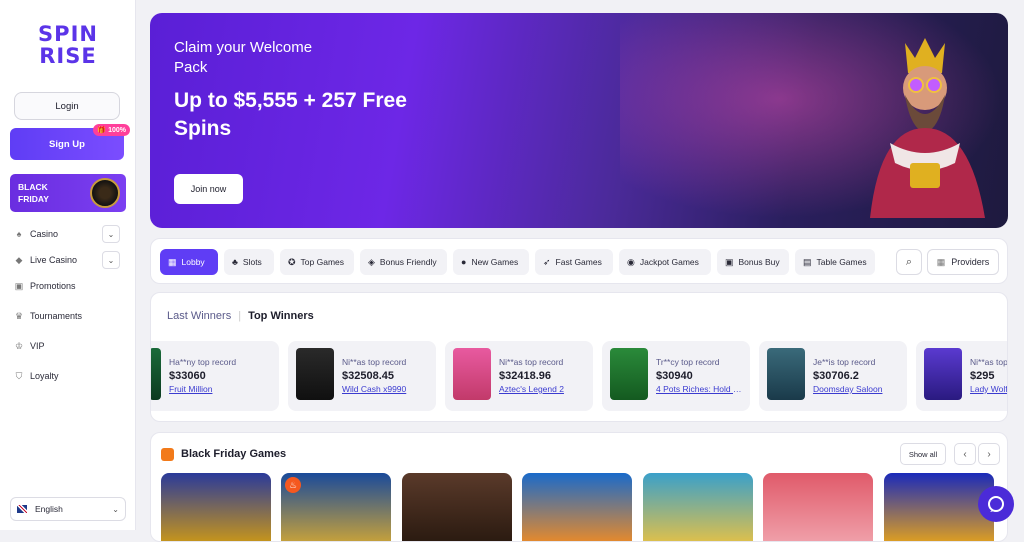  Describe the element at coordinates (631, 261) in the screenshot. I see `coin-icon: ◉` at that location.